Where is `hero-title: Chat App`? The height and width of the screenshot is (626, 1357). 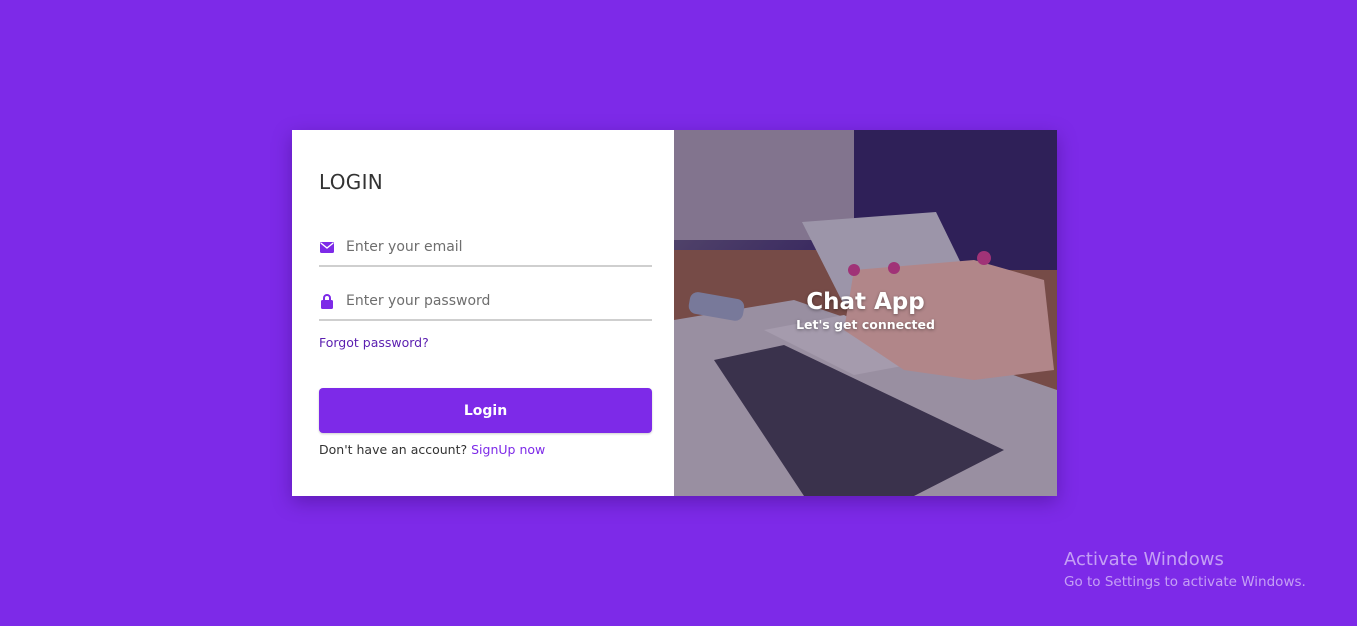 hero-title: Chat App is located at coordinates (865, 302).